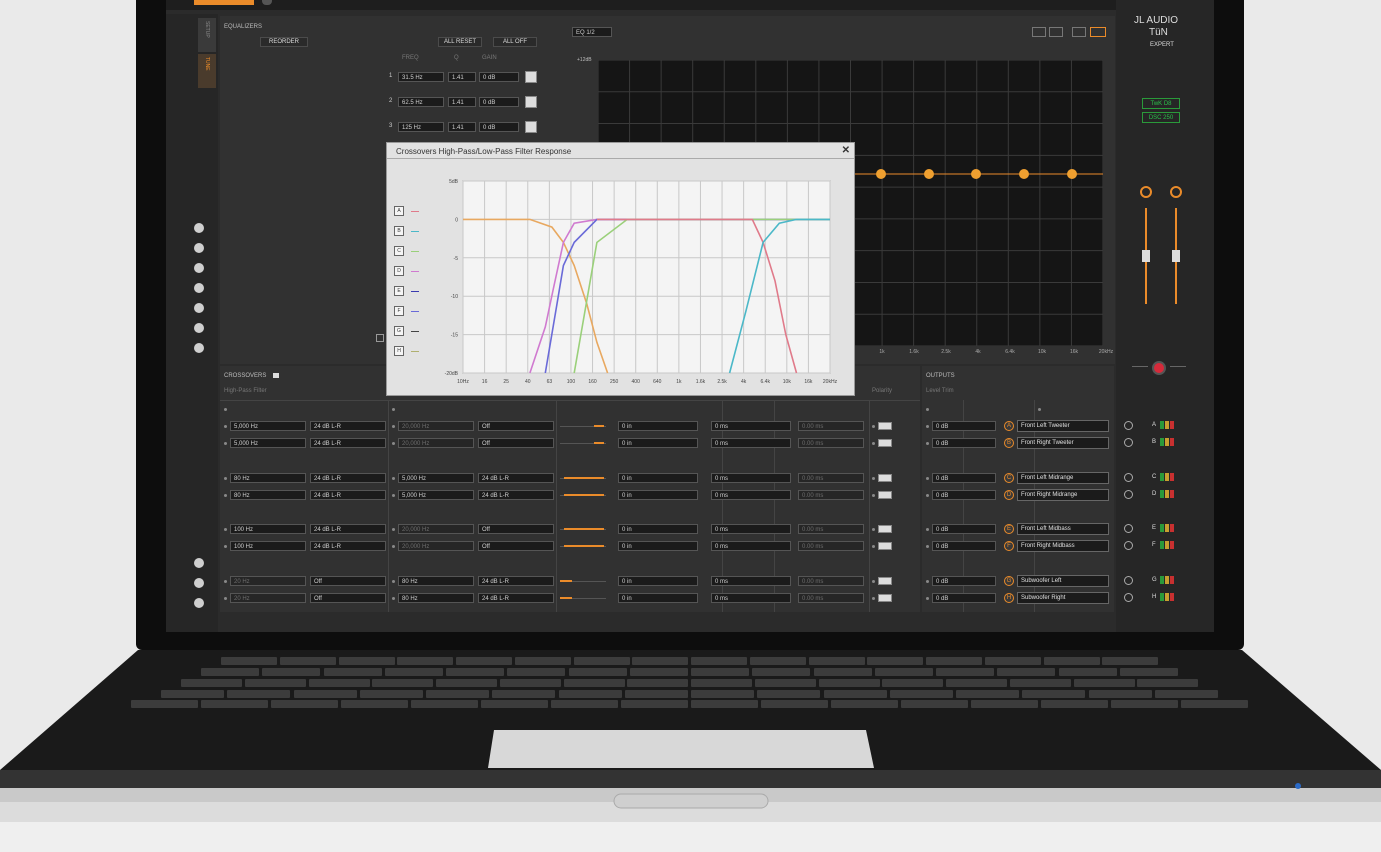 This screenshot has height=852, width=1381. Describe the element at coordinates (460, 42) in the screenshot. I see `all-reset-button: ALL RESET` at that location.